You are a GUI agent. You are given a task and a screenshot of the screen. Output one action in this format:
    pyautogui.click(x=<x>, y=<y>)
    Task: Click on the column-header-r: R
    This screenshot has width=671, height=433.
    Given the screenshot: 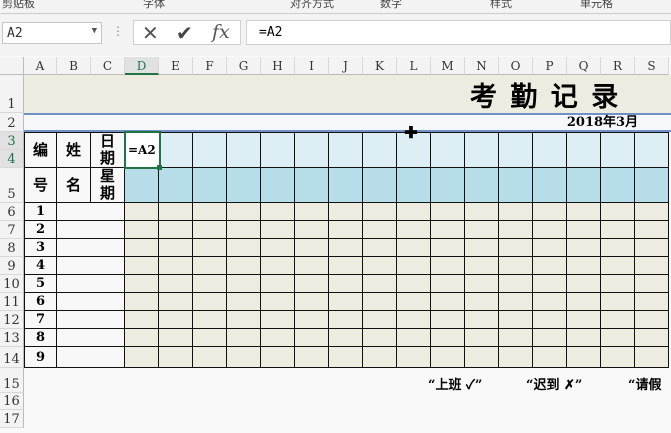 What is the action you would take?
    pyautogui.click(x=618, y=66)
    